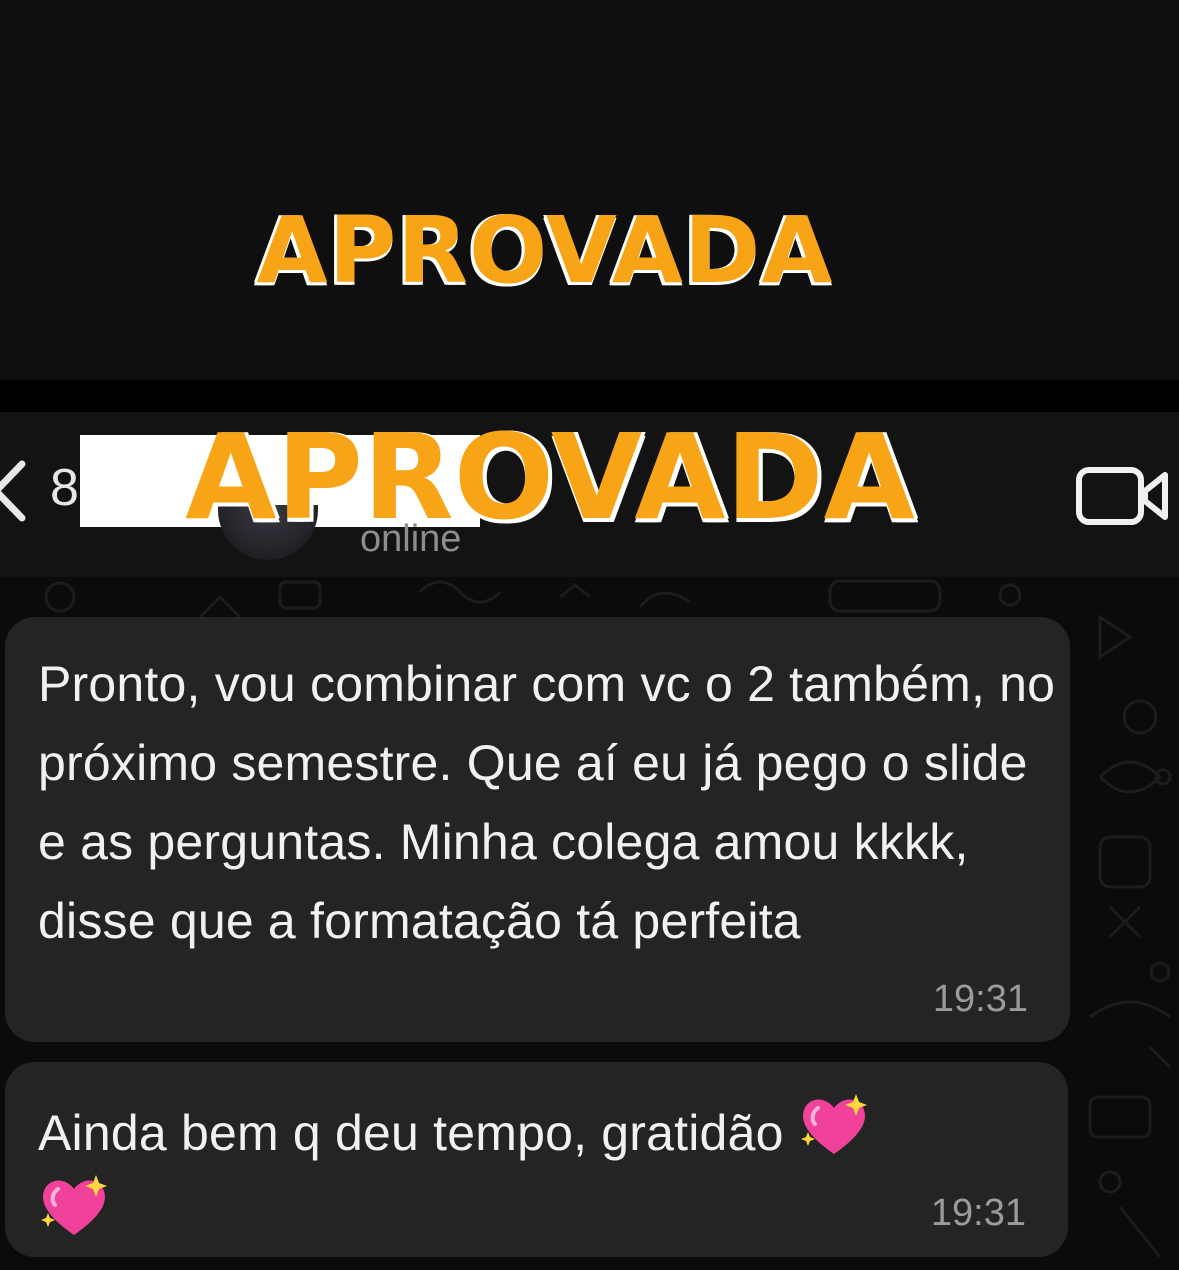 The image size is (1179, 1270). I want to click on banner-title: APROVADA, so click(545, 250).